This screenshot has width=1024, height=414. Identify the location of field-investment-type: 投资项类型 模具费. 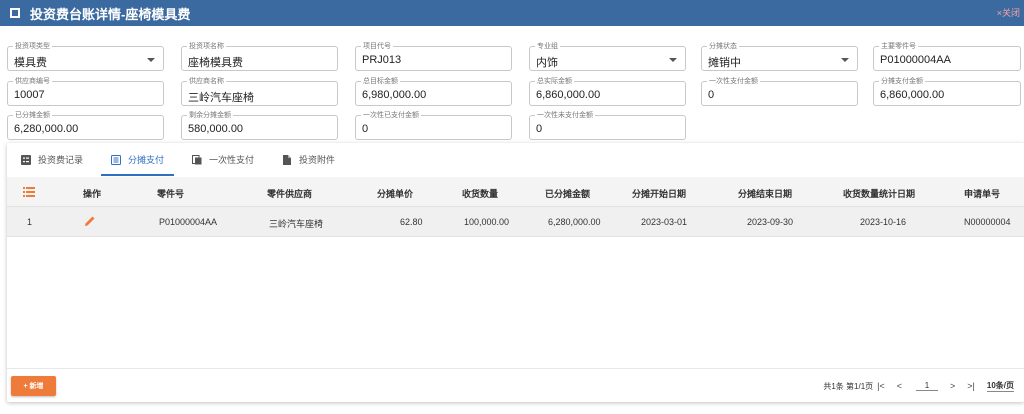
(85, 57).